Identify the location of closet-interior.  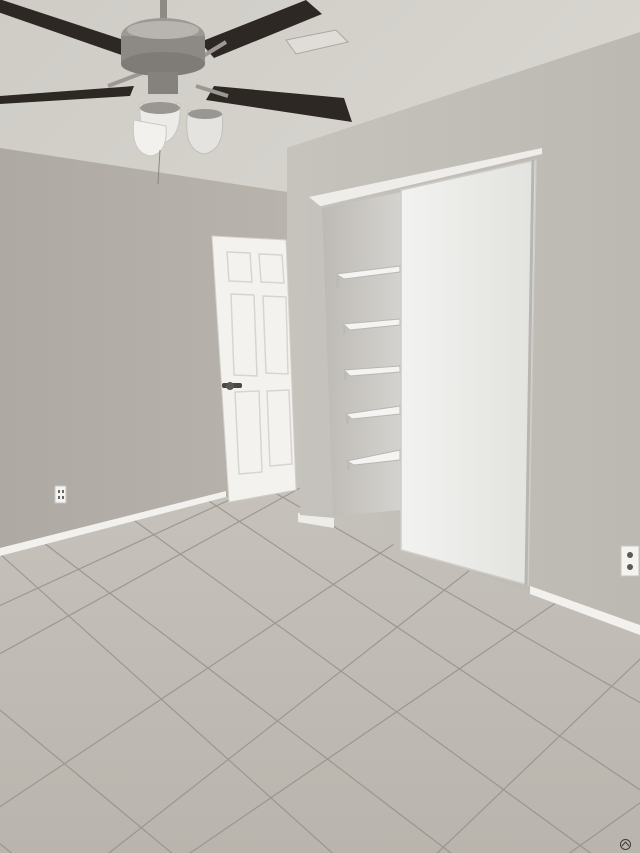
(362, 354).